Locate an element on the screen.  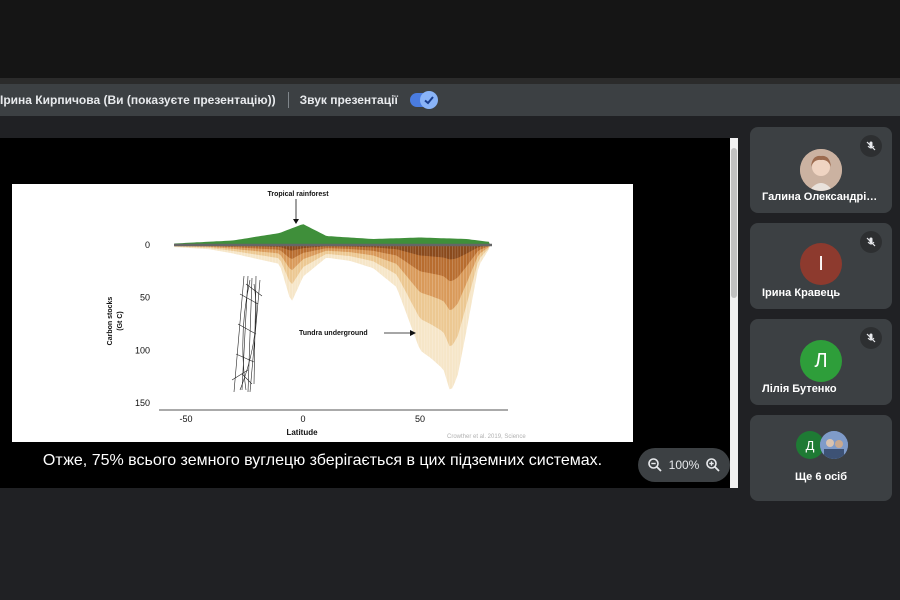
y-tick-label: 50 is located at coordinates (145, 298).